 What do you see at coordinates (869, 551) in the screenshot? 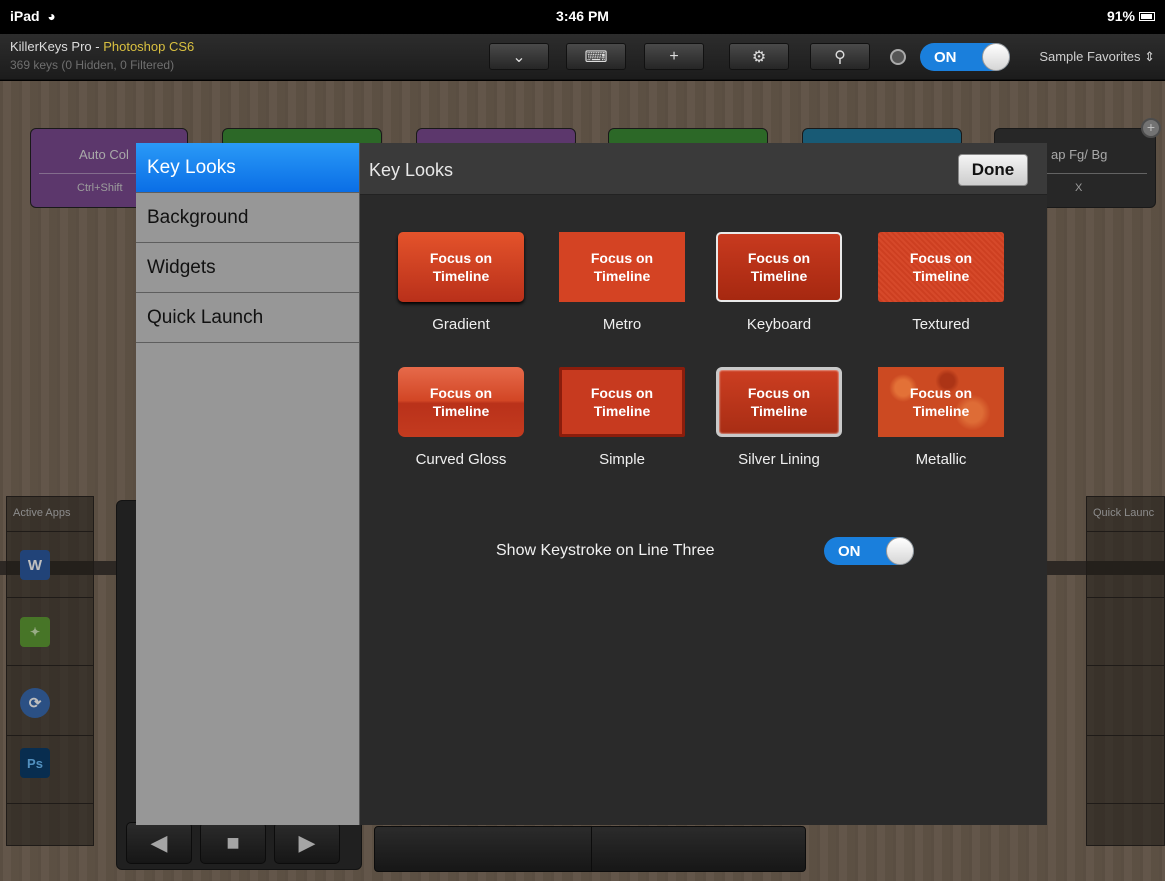
I see `keystroke-toggle: ON` at bounding box center [869, 551].